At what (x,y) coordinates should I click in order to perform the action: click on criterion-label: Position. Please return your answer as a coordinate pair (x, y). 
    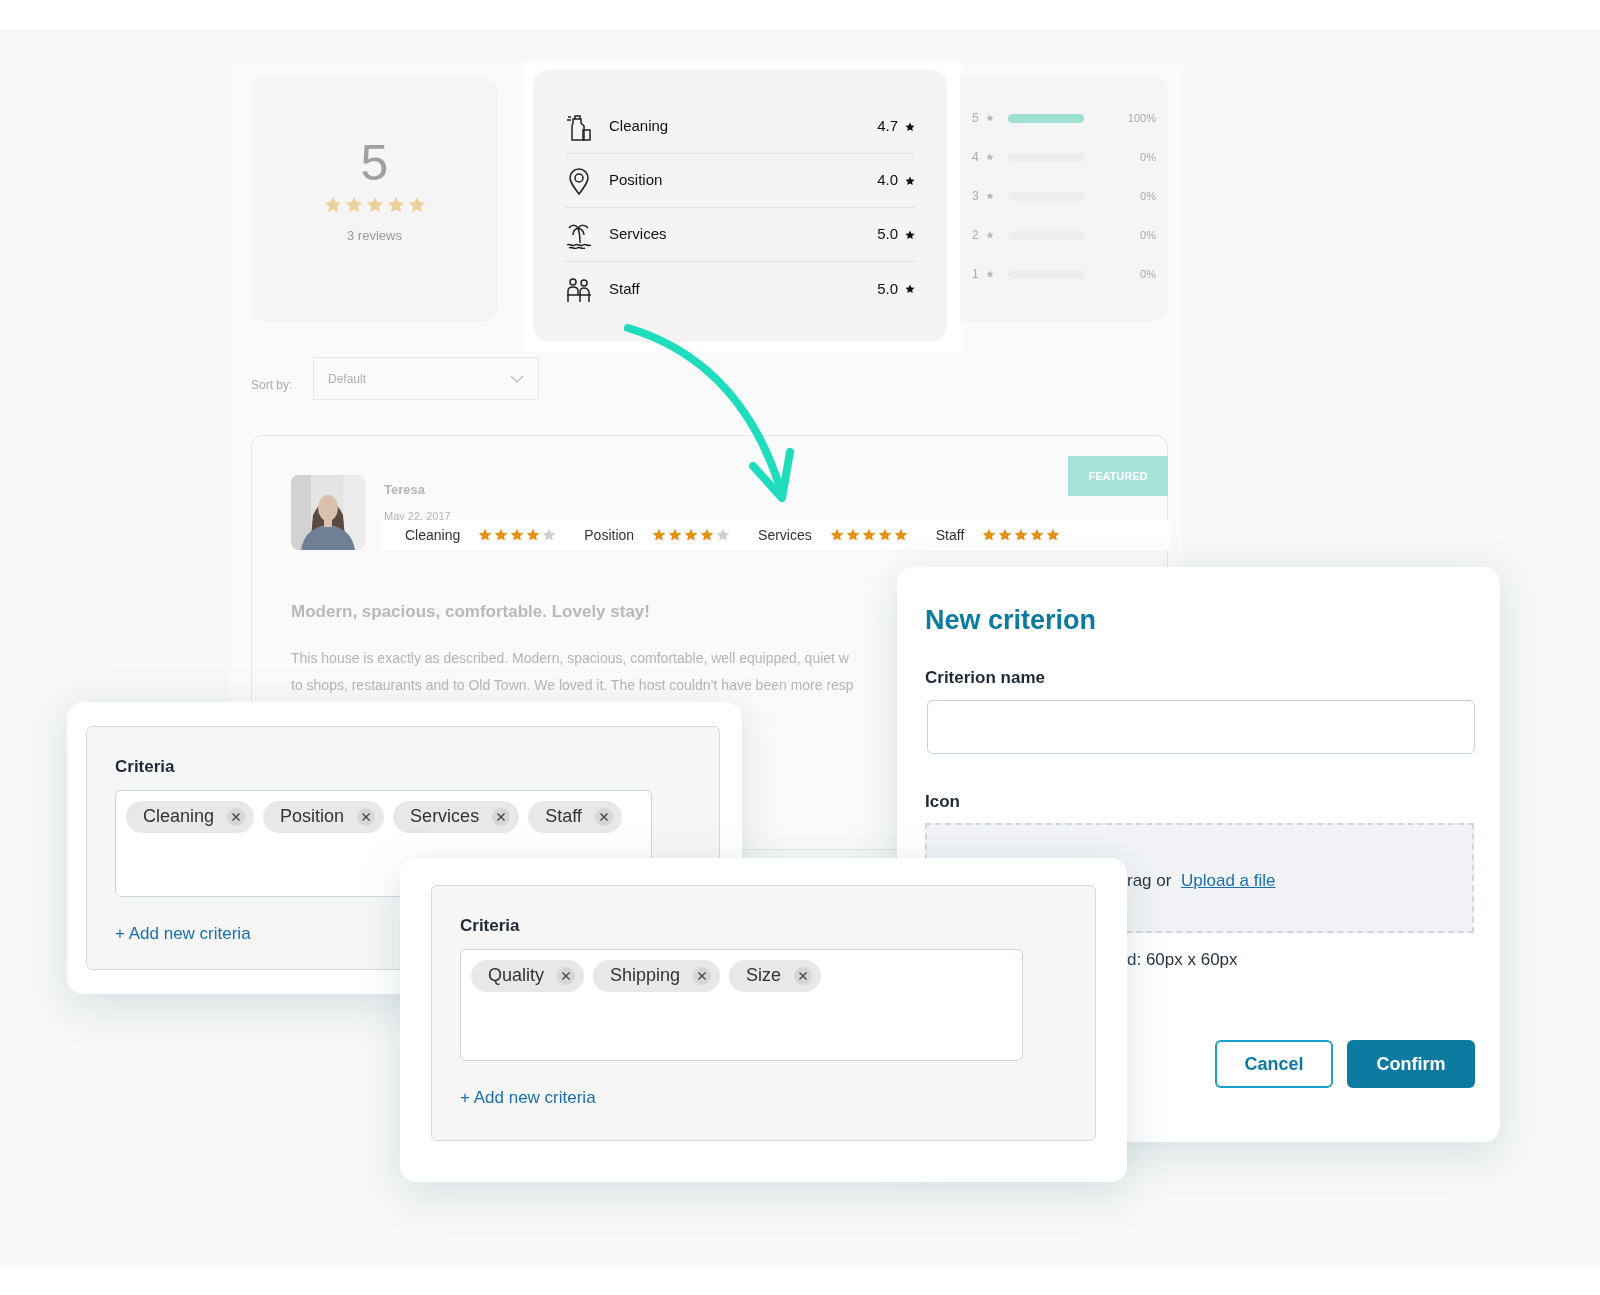
    Looking at the image, I should click on (636, 180).